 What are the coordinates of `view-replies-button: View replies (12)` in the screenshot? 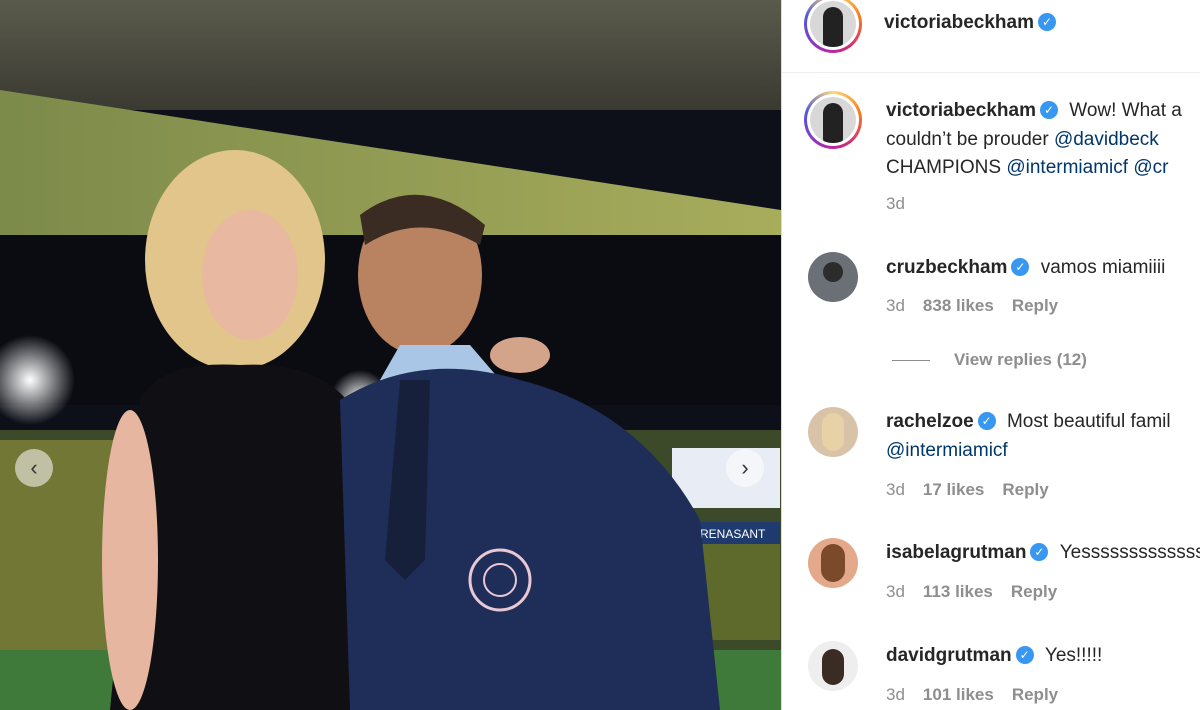 It's located at (1020, 360).